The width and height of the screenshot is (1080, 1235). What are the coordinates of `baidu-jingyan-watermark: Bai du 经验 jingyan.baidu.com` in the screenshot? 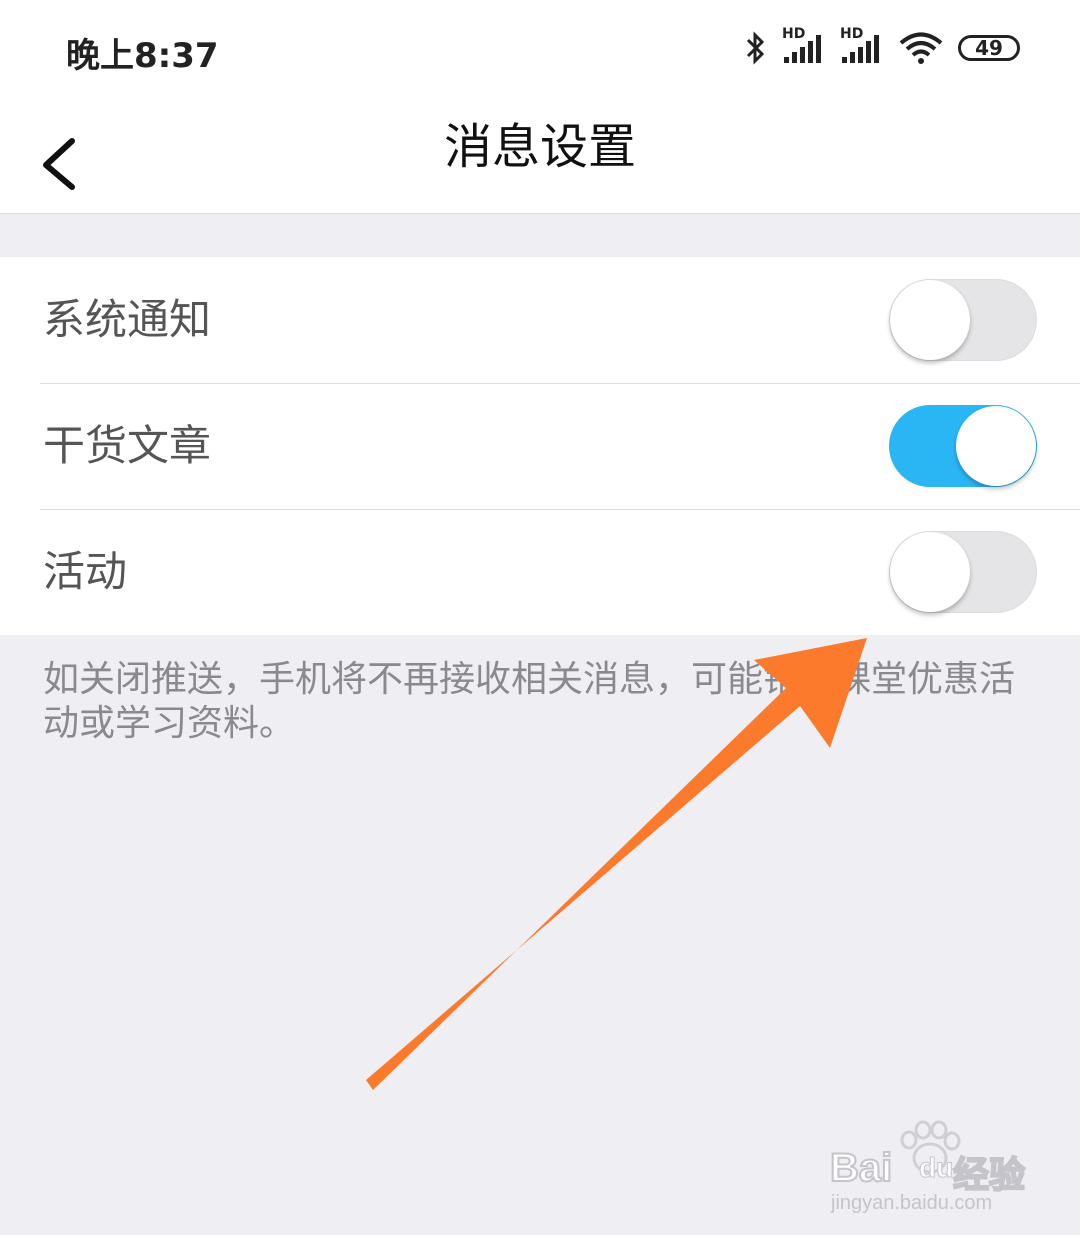 It's located at (930, 1168).